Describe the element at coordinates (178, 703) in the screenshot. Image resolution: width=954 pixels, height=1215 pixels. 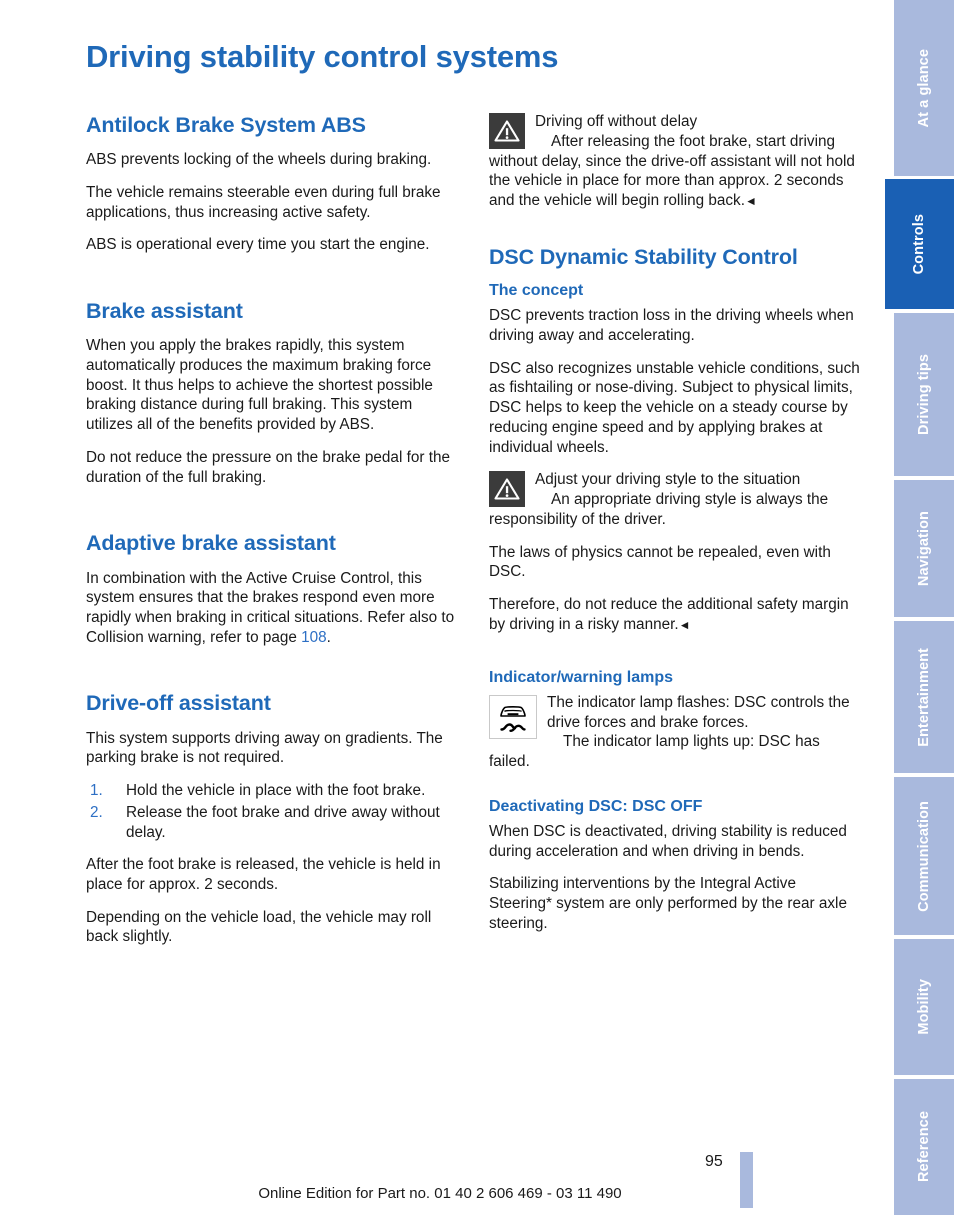
I see `heading-drive-off-assistant: Drive-off assistant` at that location.